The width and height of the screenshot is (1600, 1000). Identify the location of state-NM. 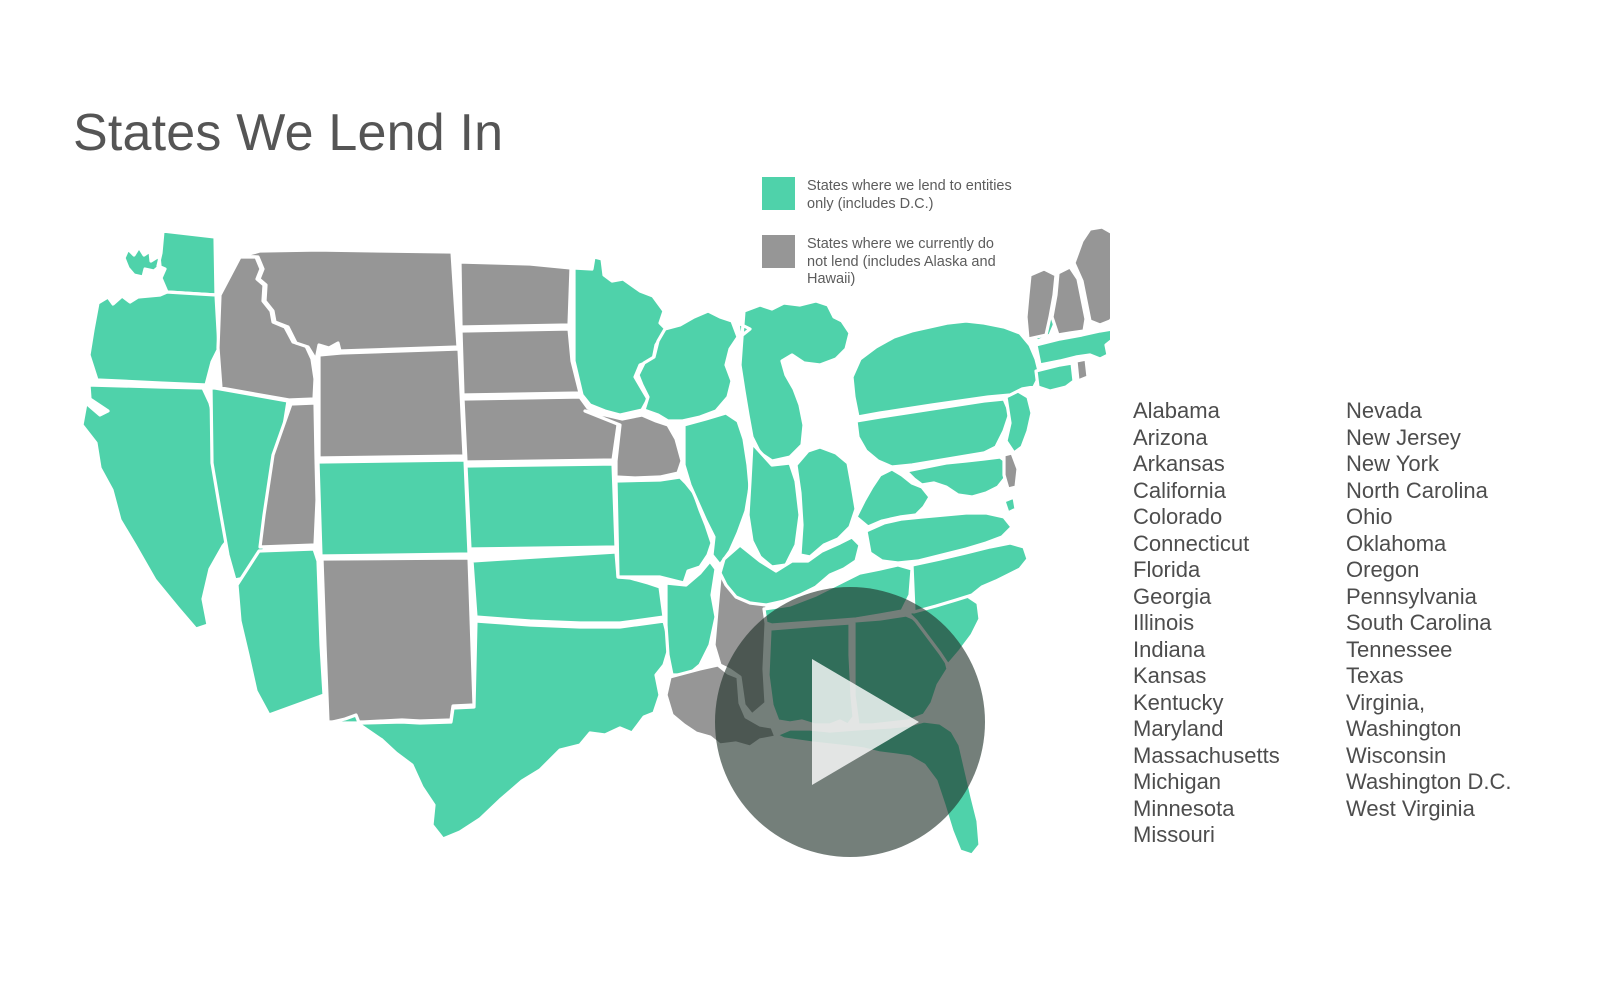
(398, 640).